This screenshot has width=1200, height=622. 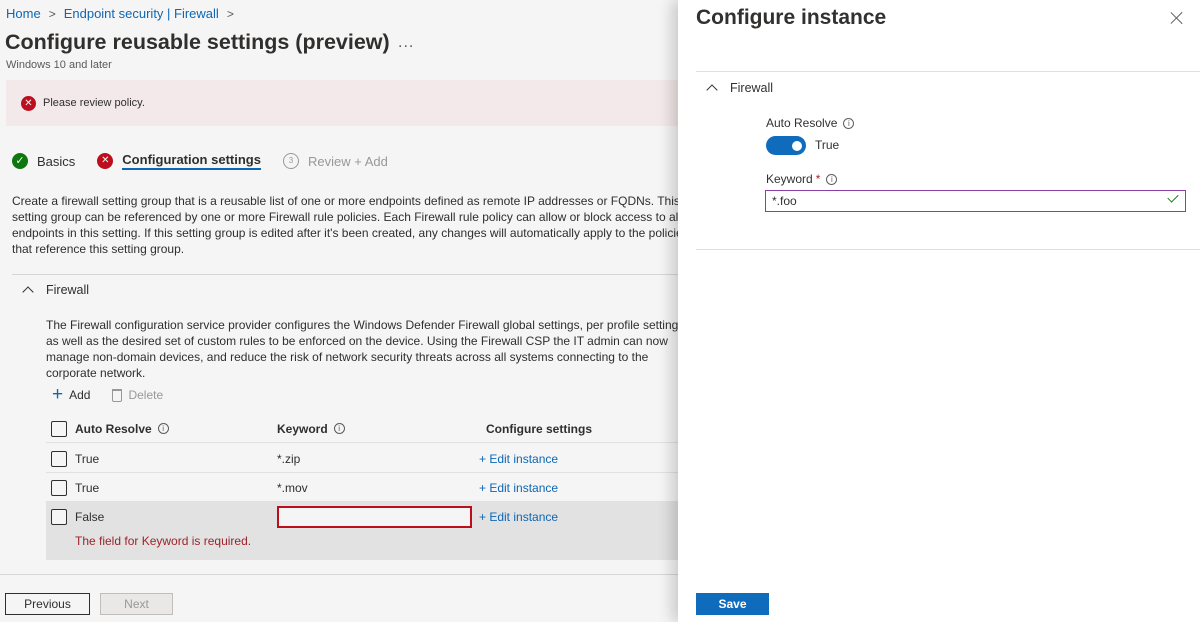 I want to click on step-review-add: 3 Review + Add, so click(x=335, y=161).